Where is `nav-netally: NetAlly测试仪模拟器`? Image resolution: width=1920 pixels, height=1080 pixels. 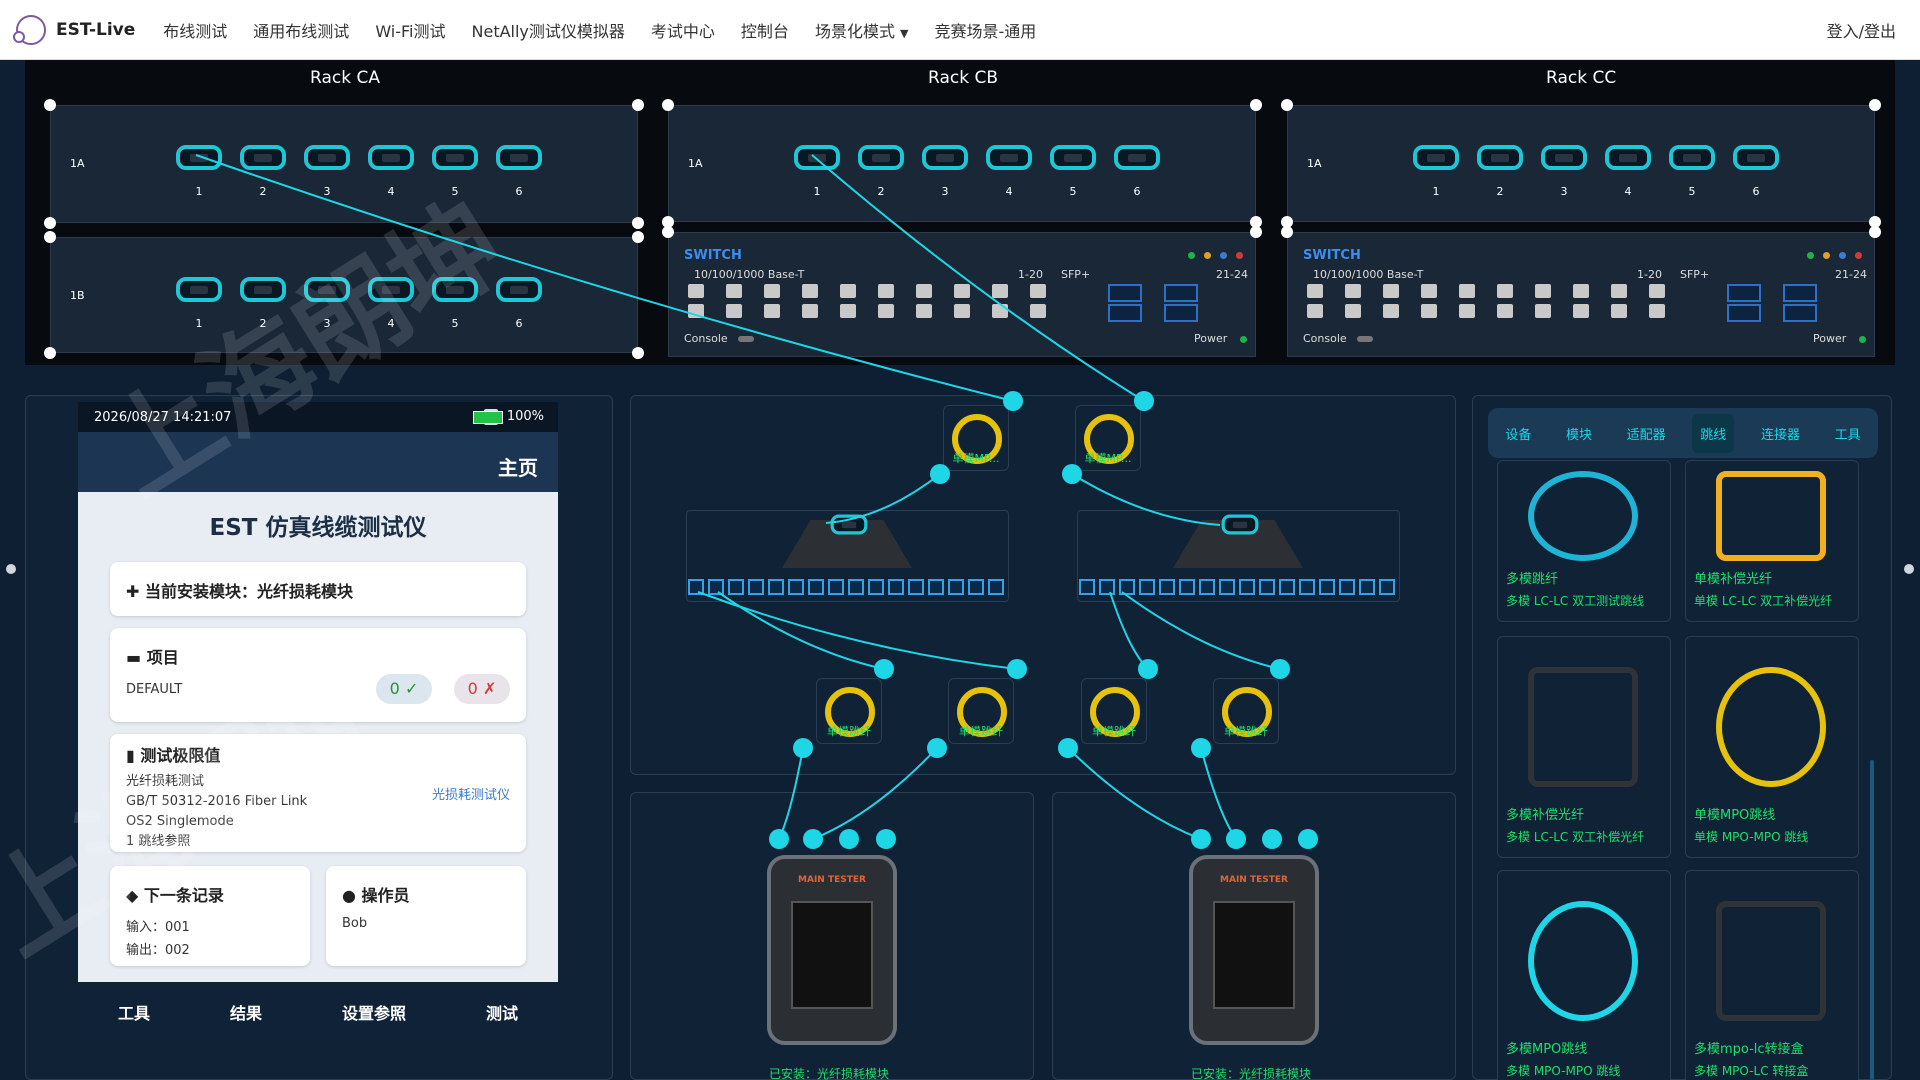
nav-netally: NetAlly测试仪模拟器 is located at coordinates (548, 30).